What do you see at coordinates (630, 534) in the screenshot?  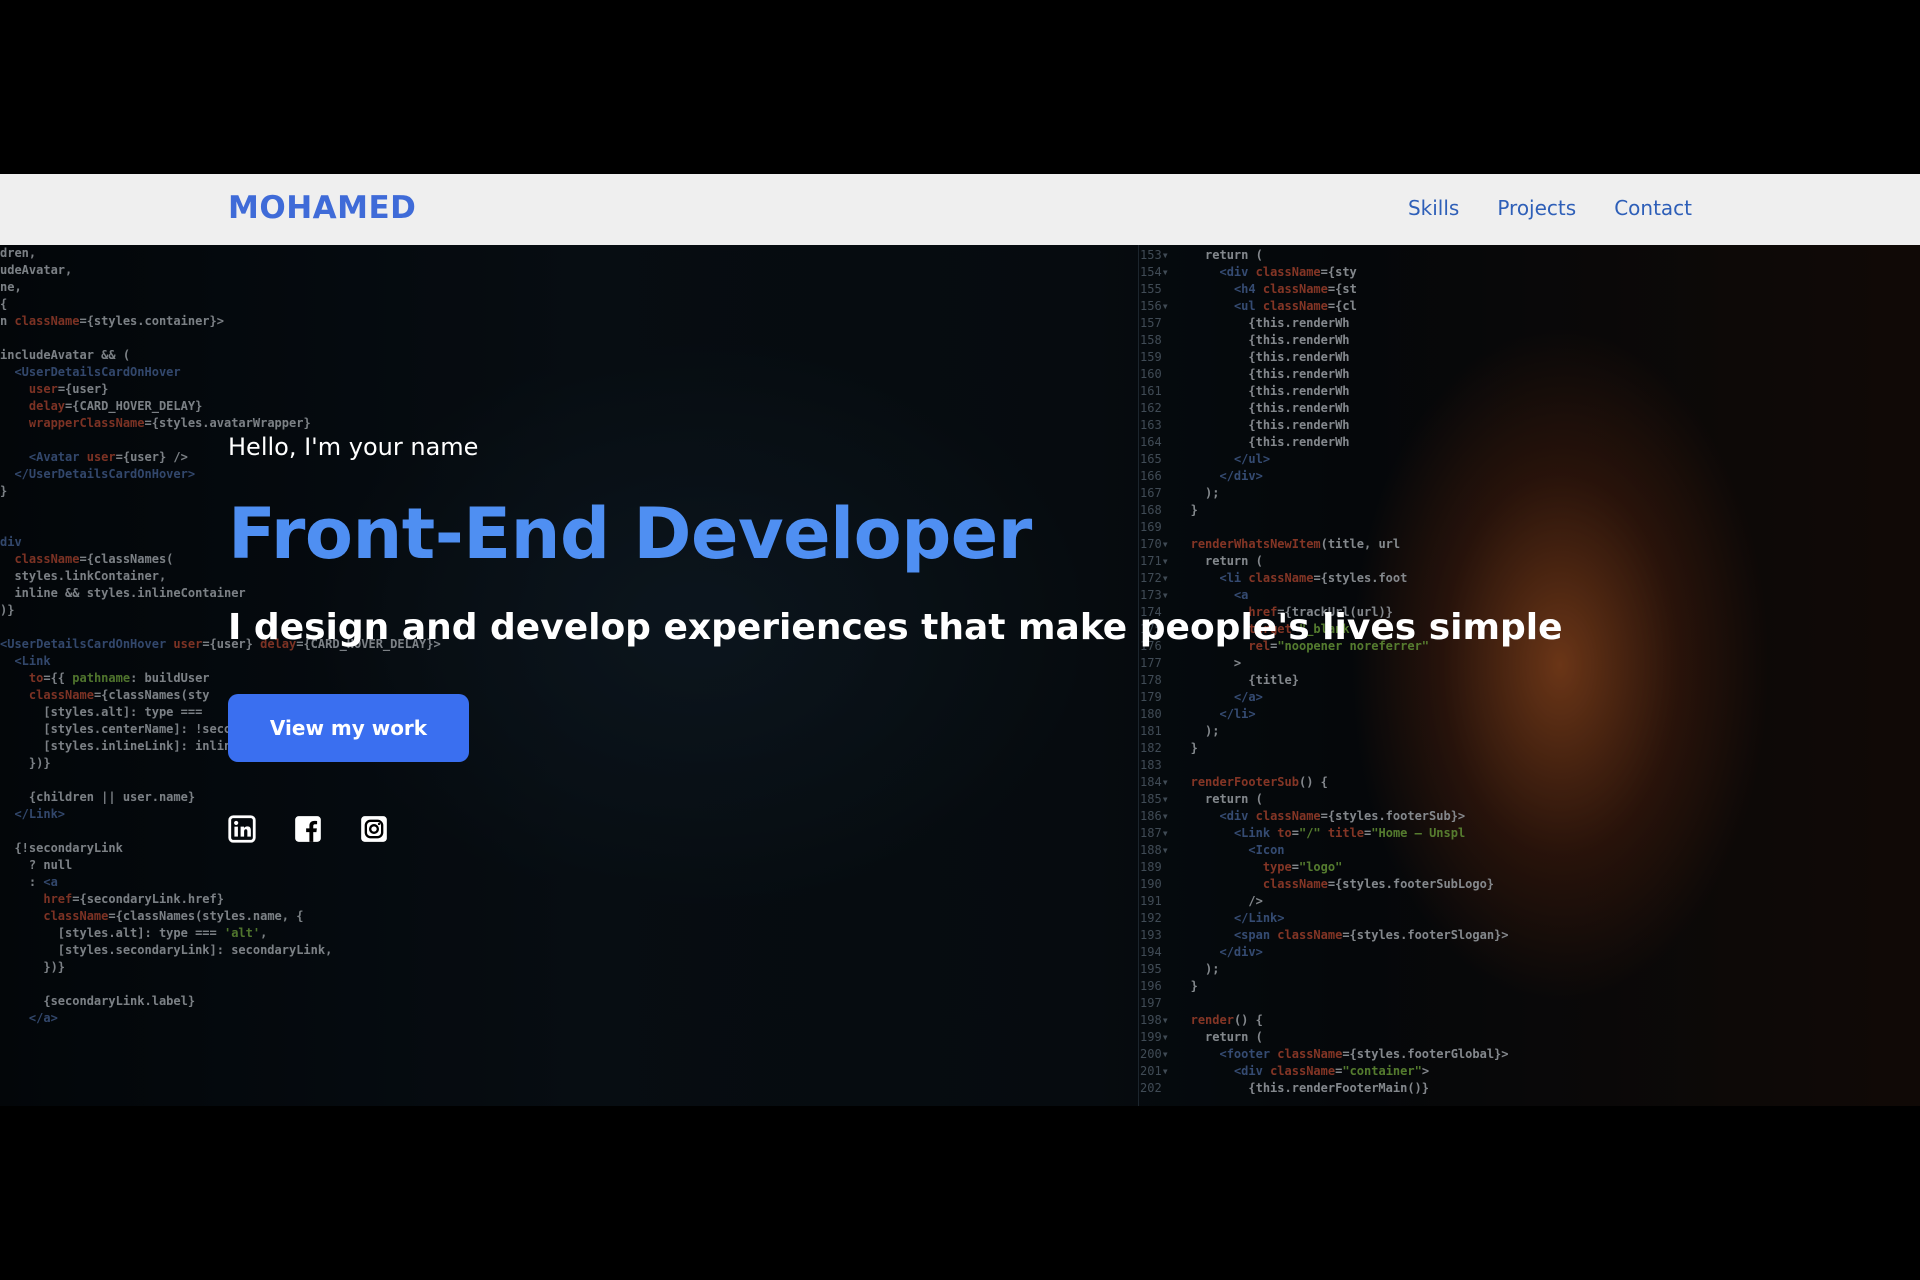 I see `hero-title: Front-End Developer` at bounding box center [630, 534].